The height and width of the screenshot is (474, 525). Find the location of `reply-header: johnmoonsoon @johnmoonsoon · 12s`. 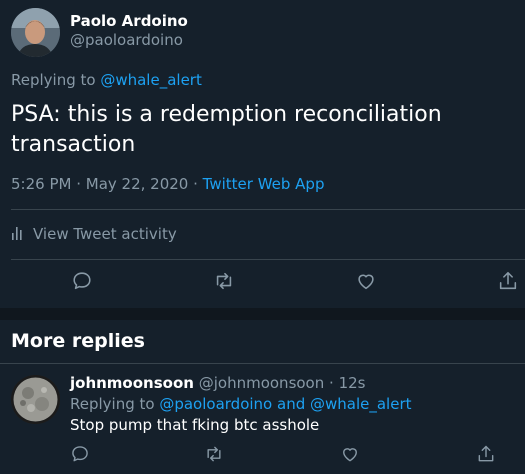

reply-header: johnmoonsoon @johnmoonsoon · 12s is located at coordinates (217, 383).